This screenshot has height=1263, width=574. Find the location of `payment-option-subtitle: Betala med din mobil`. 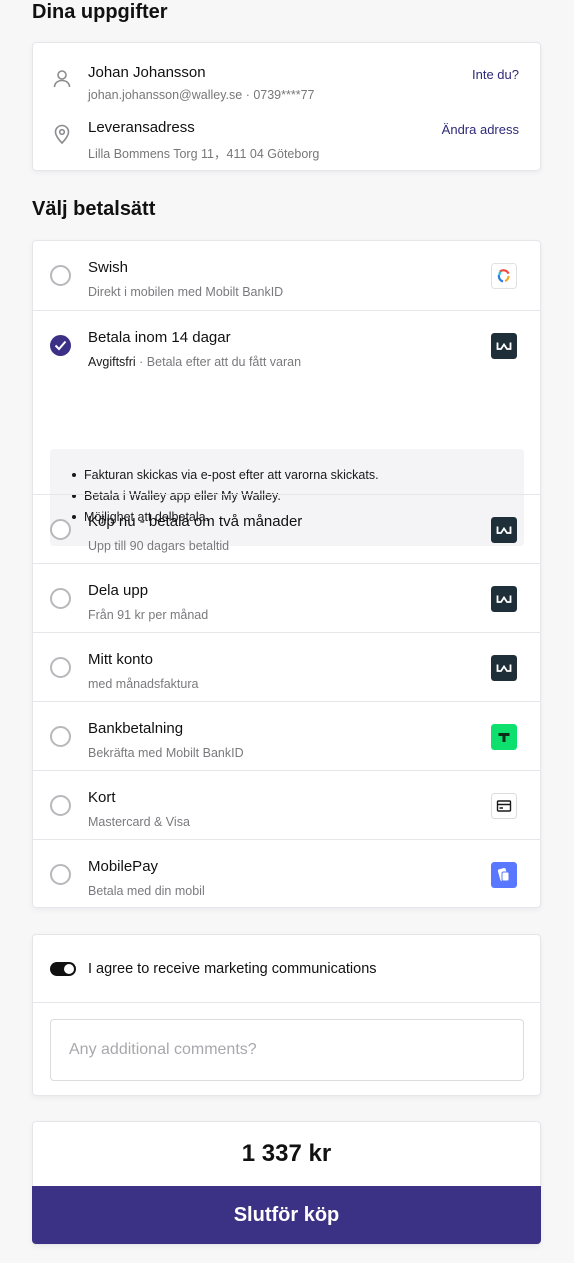

payment-option-subtitle: Betala med din mobil is located at coordinates (146, 891).